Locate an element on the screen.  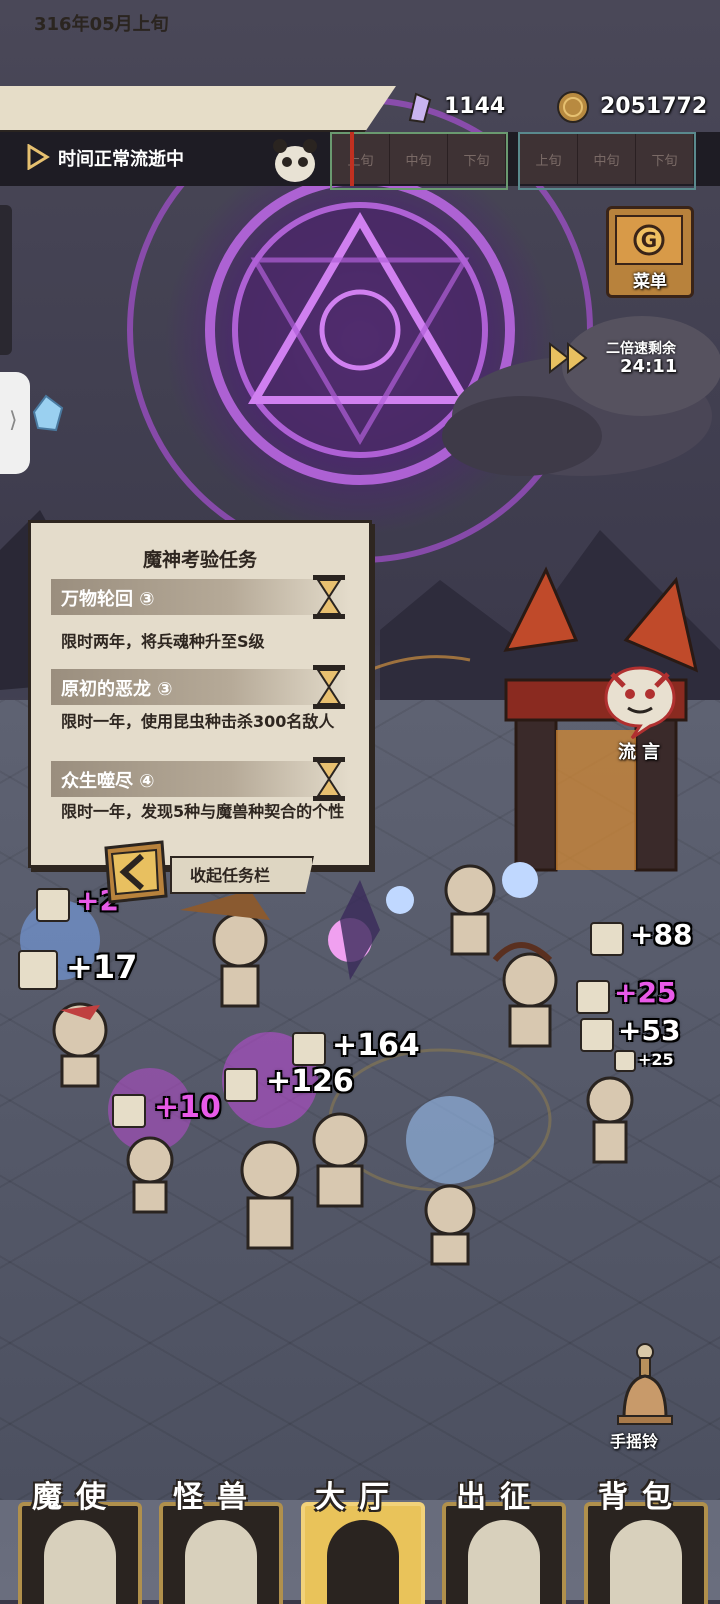
timeline-group-2: 上旬 中旬 下旬 is located at coordinates (607, 161).